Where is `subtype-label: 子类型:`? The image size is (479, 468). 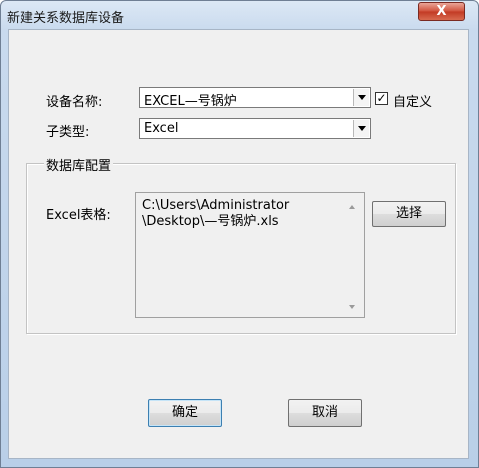 subtype-label: 子类型: is located at coordinates (68, 132).